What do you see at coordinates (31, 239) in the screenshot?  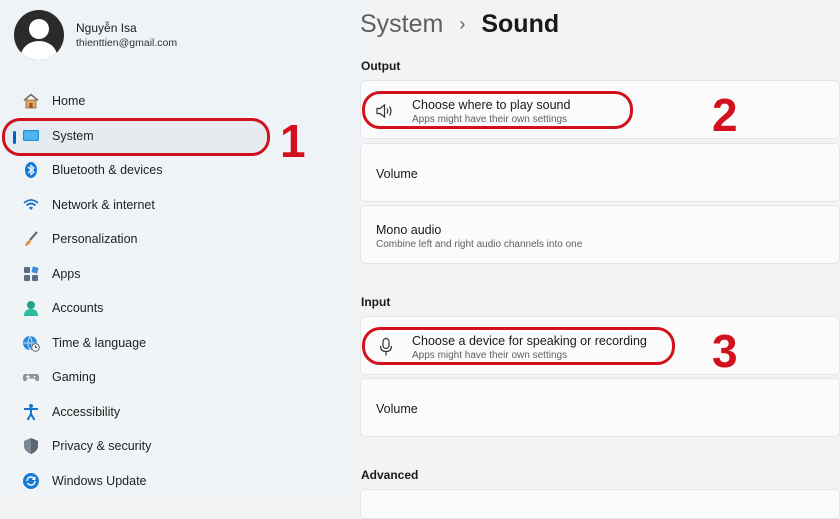 I see `brush-icon` at bounding box center [31, 239].